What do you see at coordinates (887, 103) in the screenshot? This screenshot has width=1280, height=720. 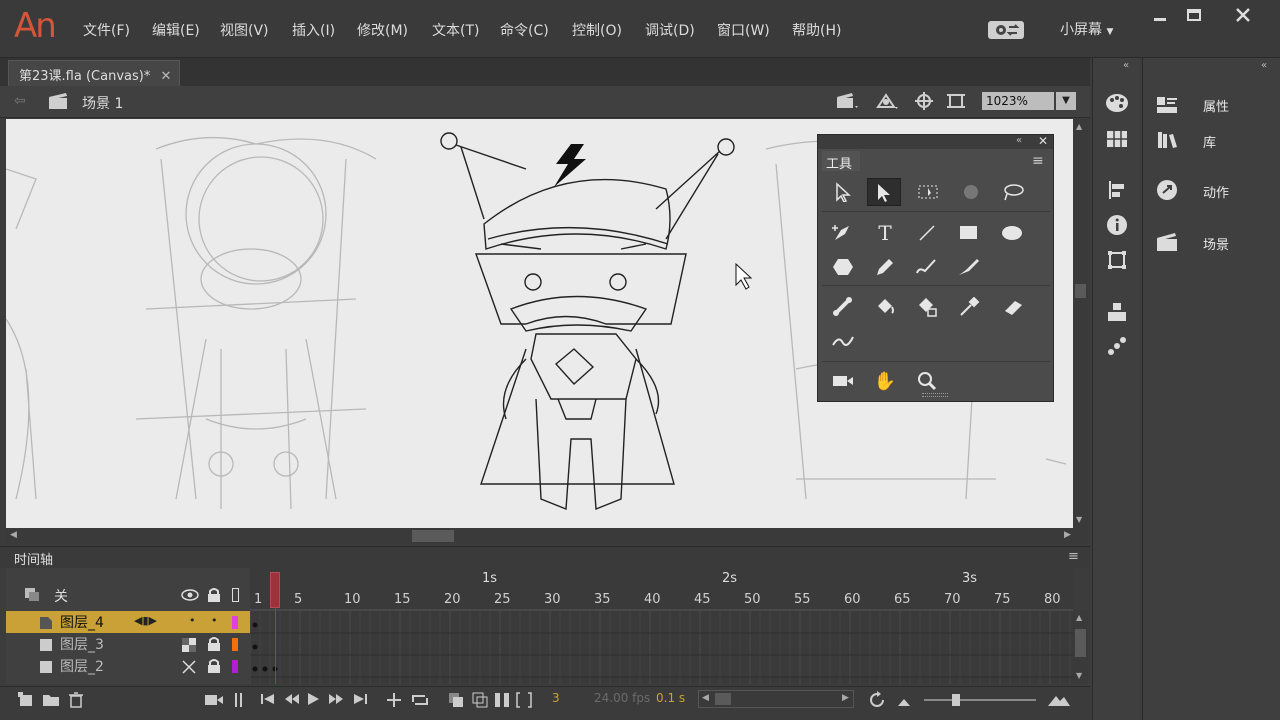 I see `edit-symbol-icon` at bounding box center [887, 103].